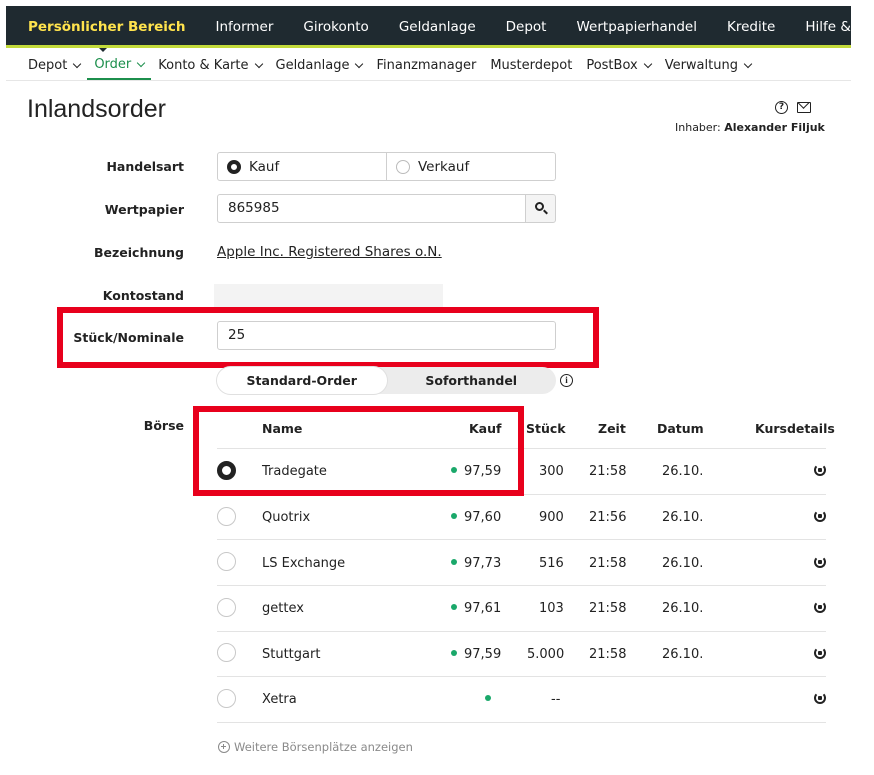 The width and height of the screenshot is (874, 775). I want to click on highlight-box-exchange, so click(358, 451).